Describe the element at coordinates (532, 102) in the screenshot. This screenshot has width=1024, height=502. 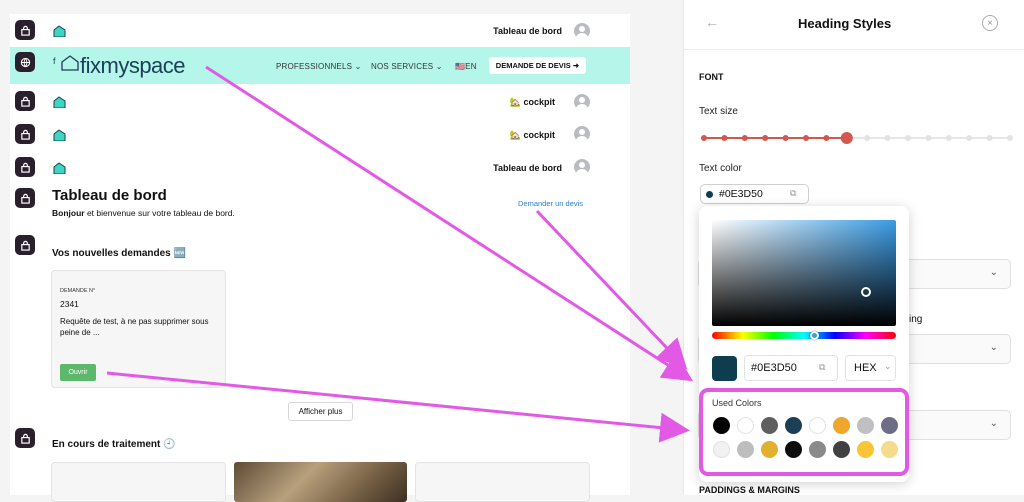
I see `row-title: 🏡 cockpit` at that location.